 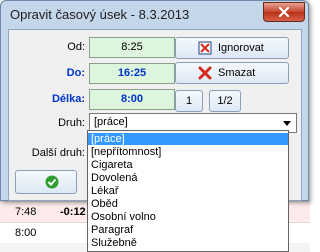 I want to click on close-button, so click(x=284, y=12).